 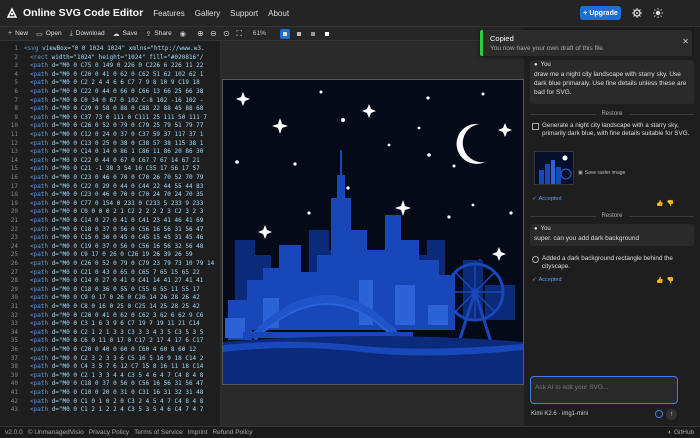 I want to click on brand: Online SVG Code Editor, so click(x=74, y=13).